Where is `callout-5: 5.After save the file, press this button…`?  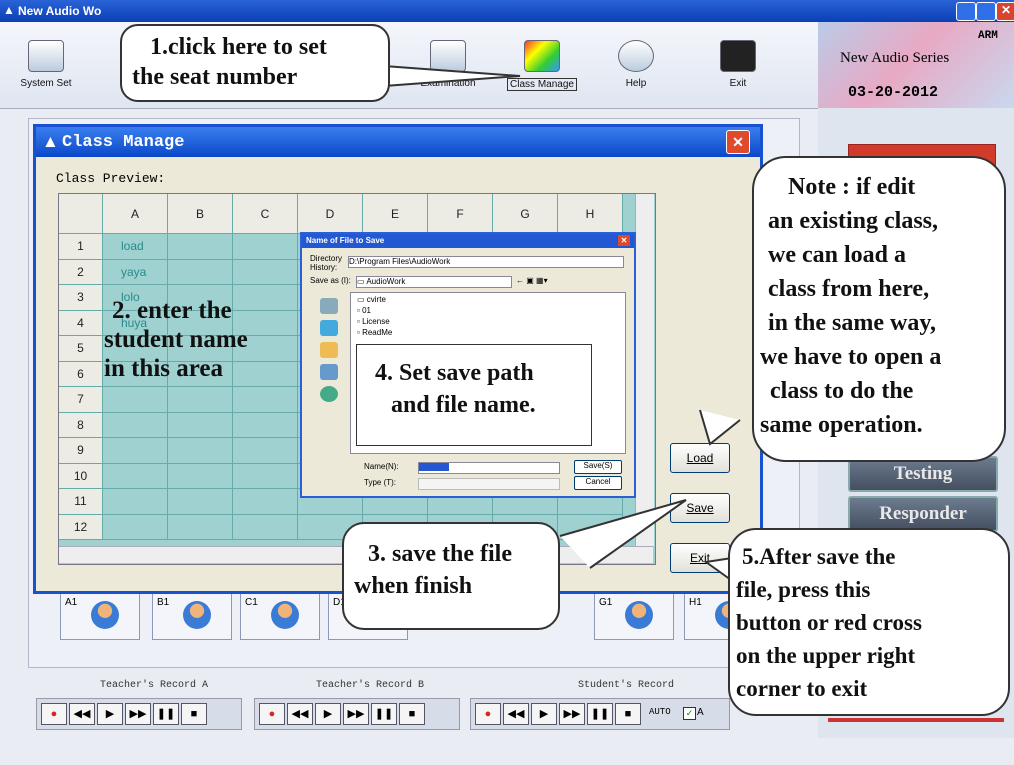
callout-5: 5.After save the file, press this button… is located at coordinates (869, 622).